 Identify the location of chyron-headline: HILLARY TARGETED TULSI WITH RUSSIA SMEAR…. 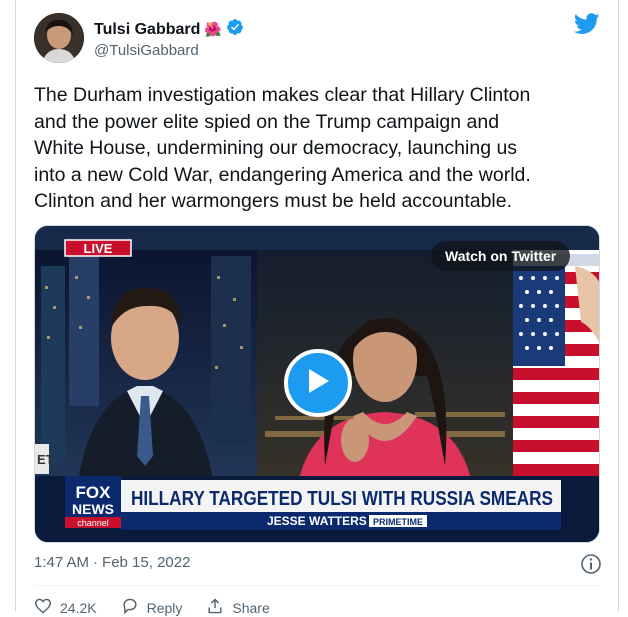
(342, 499).